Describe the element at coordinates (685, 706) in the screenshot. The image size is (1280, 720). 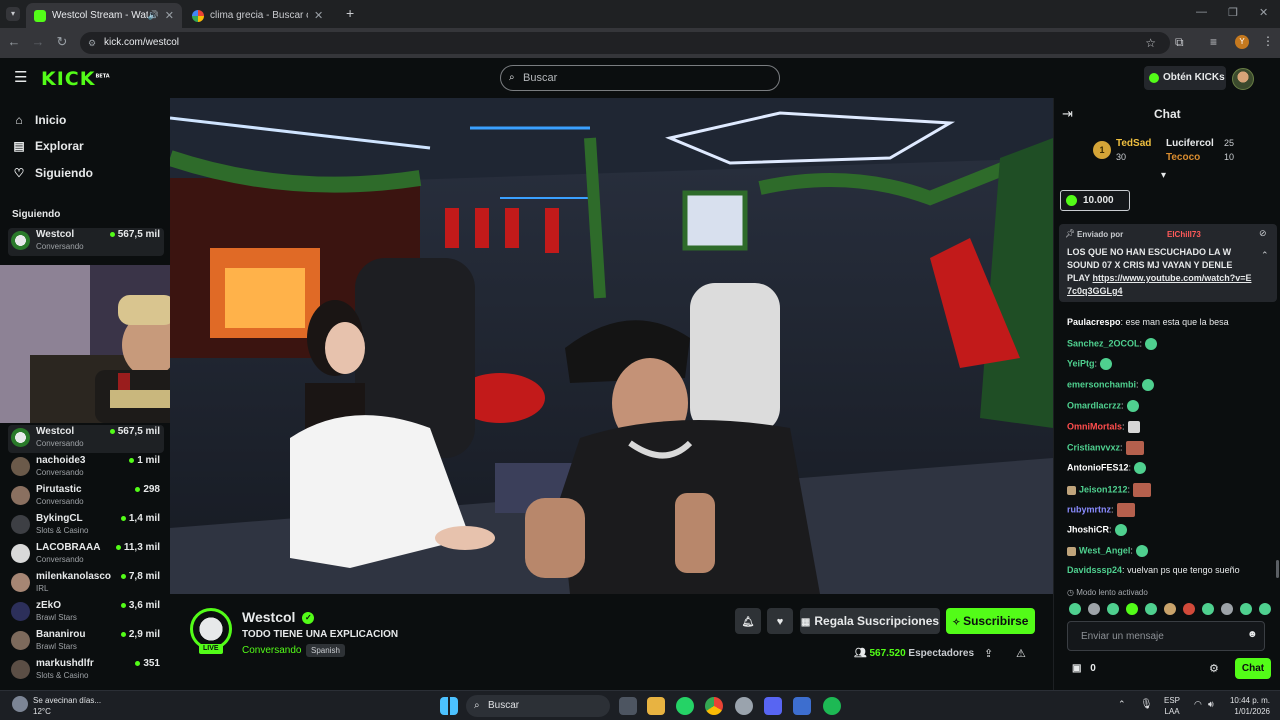
I see `whatsapp-icon` at that location.